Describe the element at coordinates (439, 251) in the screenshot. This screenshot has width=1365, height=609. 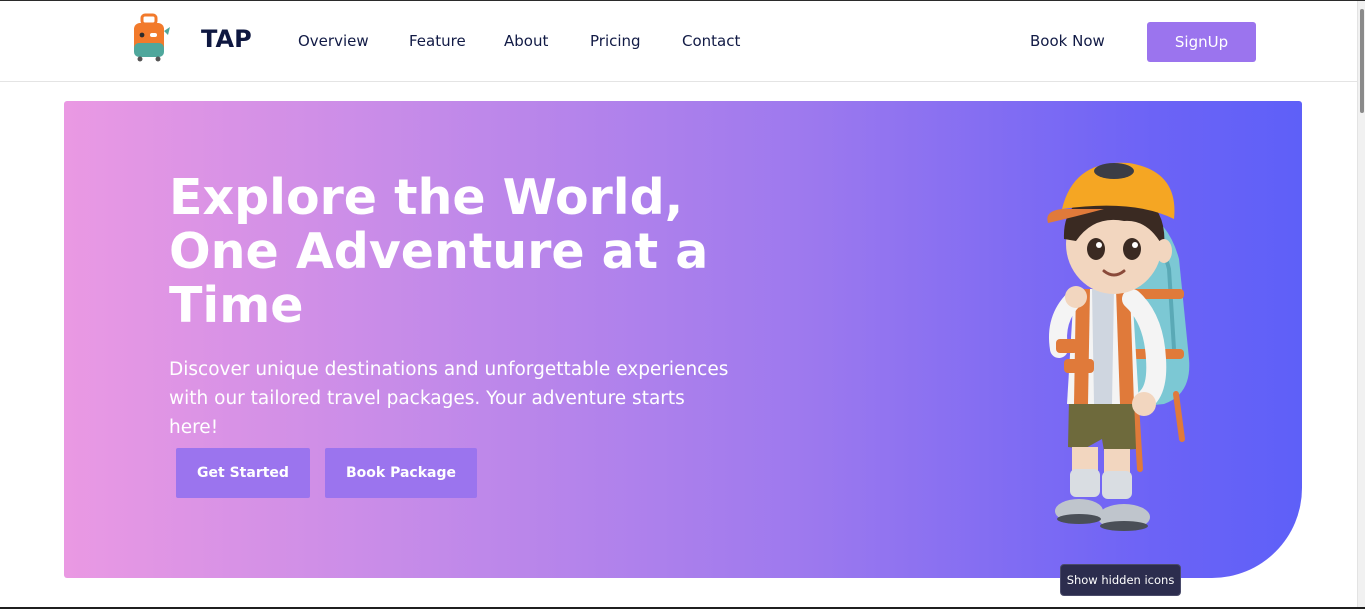
I see `hero-title-line: One Adventure at a` at that location.